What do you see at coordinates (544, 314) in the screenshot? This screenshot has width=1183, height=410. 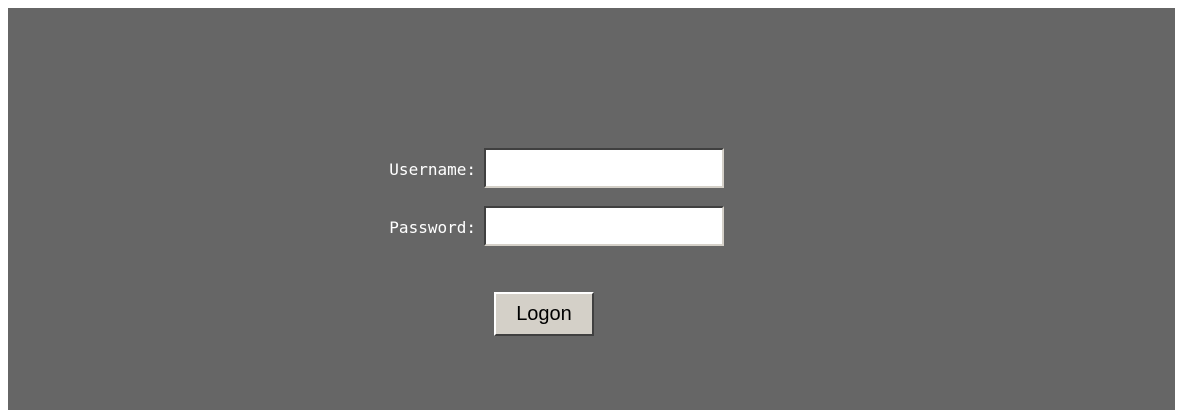 I see `logon-button: Logon` at bounding box center [544, 314].